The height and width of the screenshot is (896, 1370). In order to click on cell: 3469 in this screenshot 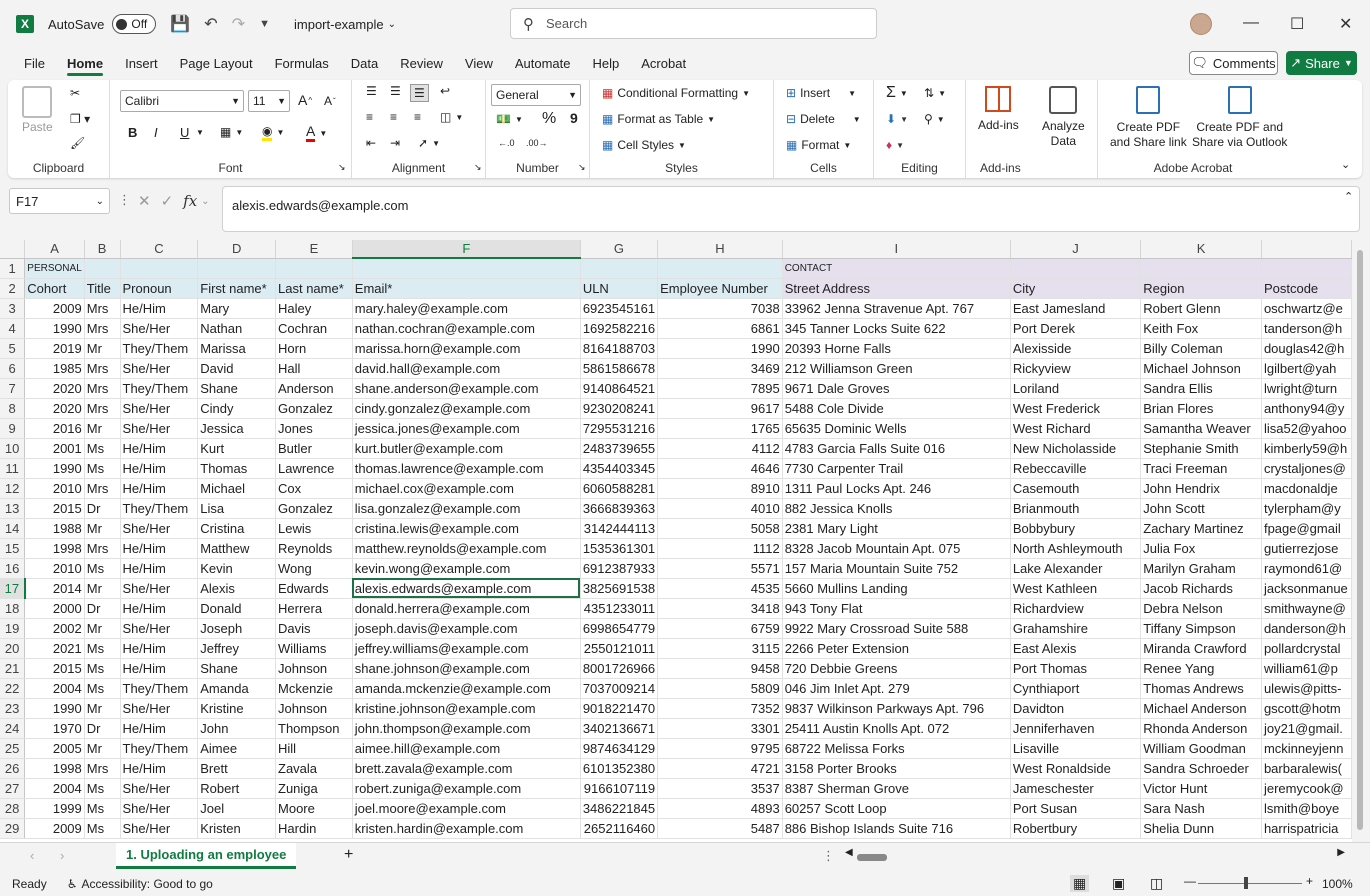, I will do `click(720, 368)`.